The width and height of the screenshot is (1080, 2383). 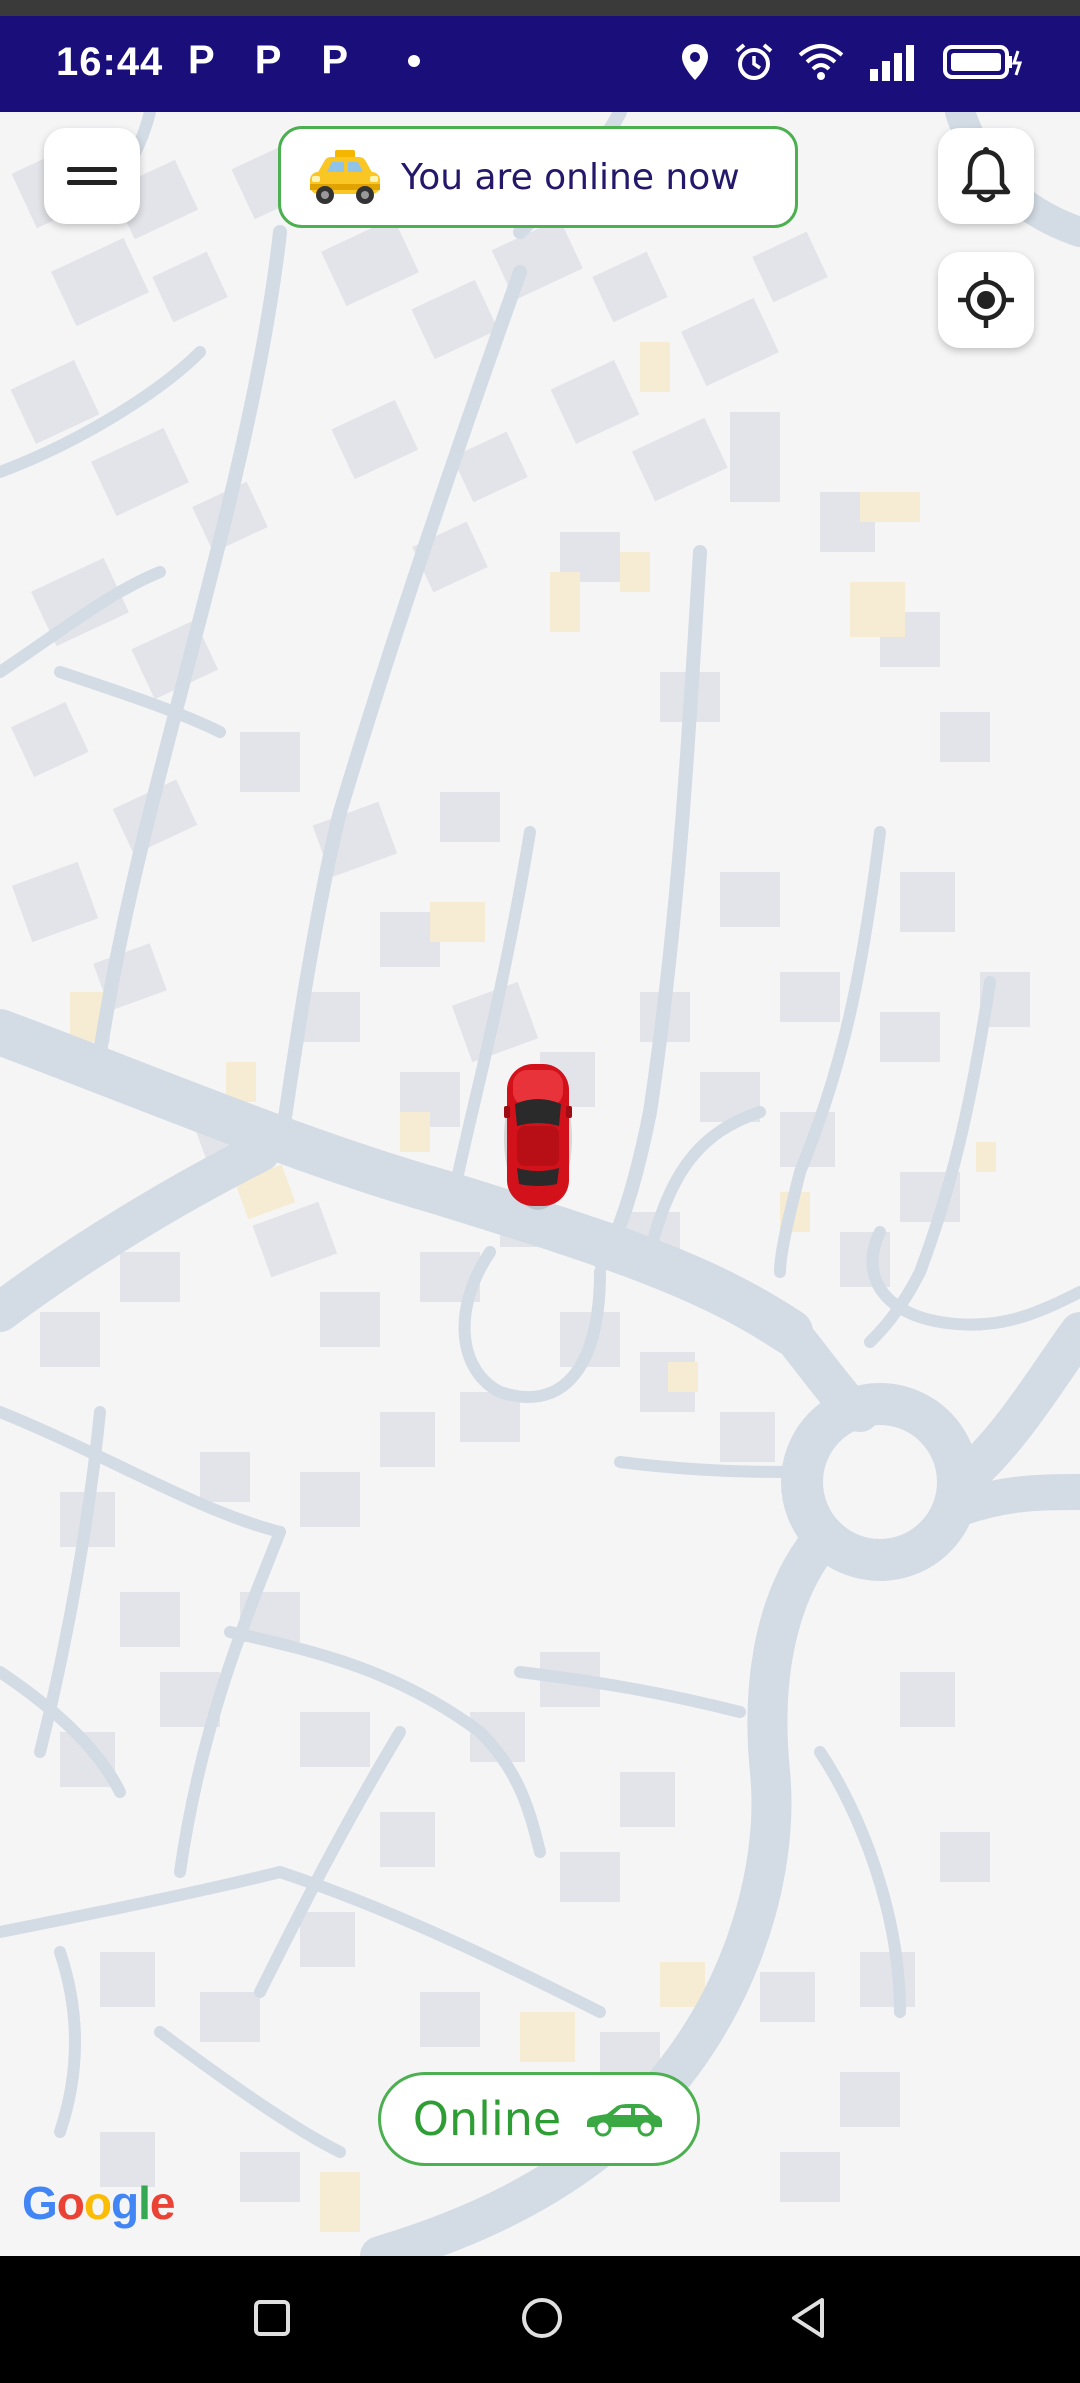 What do you see at coordinates (538, 1137) in the screenshot?
I see `red-car-icon` at bounding box center [538, 1137].